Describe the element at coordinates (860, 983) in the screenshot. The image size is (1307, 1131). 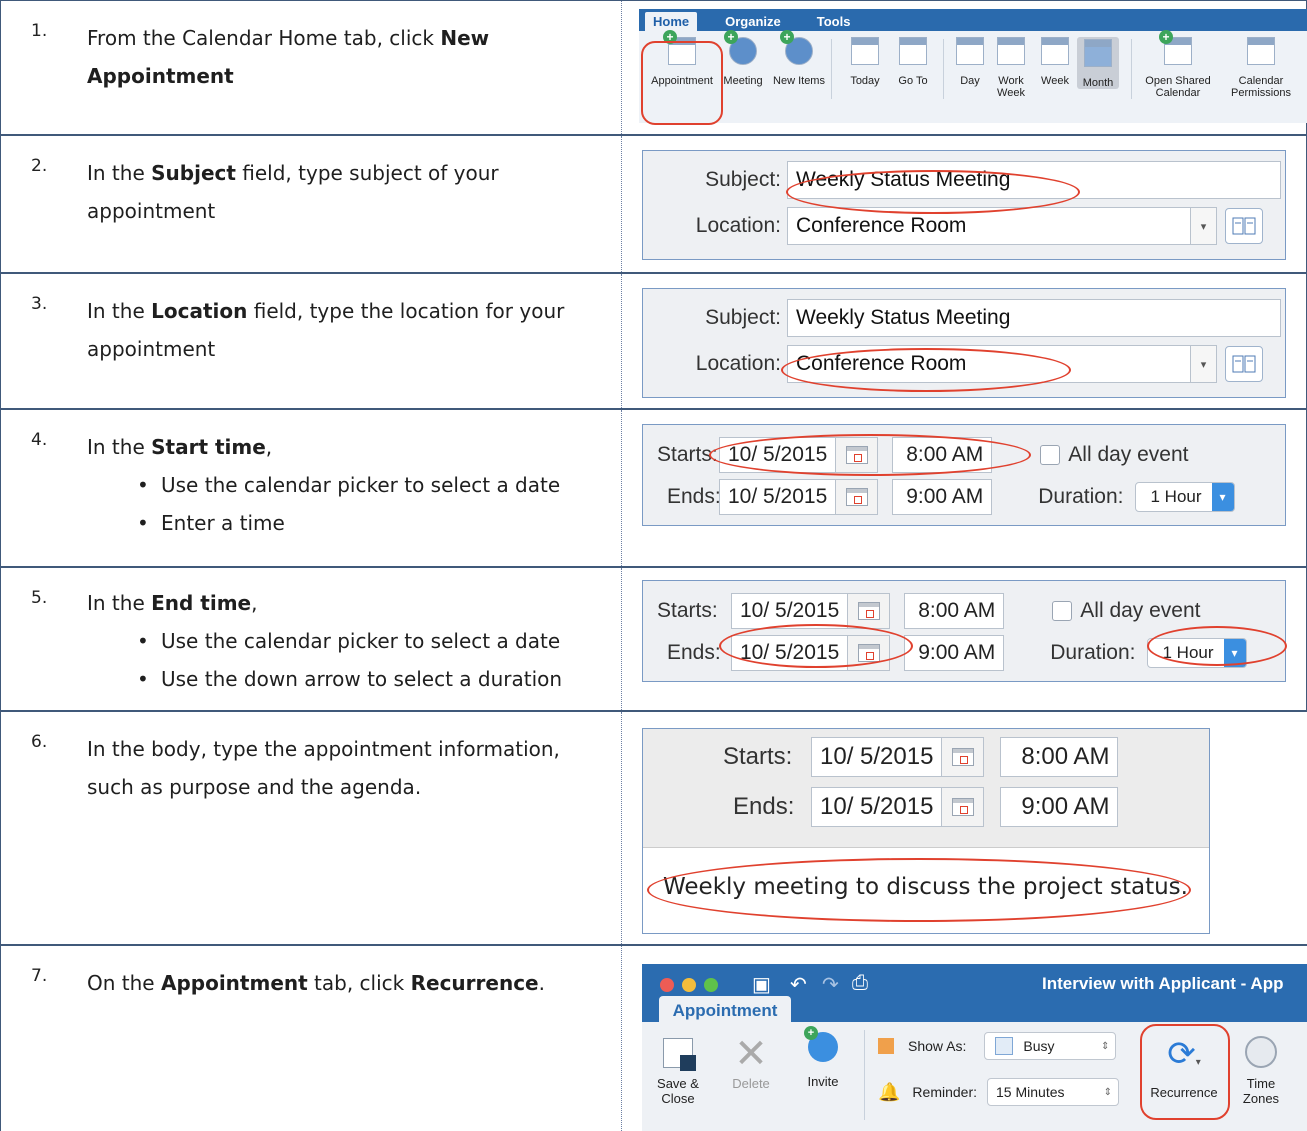
I see `print-icon: ⎙` at that location.